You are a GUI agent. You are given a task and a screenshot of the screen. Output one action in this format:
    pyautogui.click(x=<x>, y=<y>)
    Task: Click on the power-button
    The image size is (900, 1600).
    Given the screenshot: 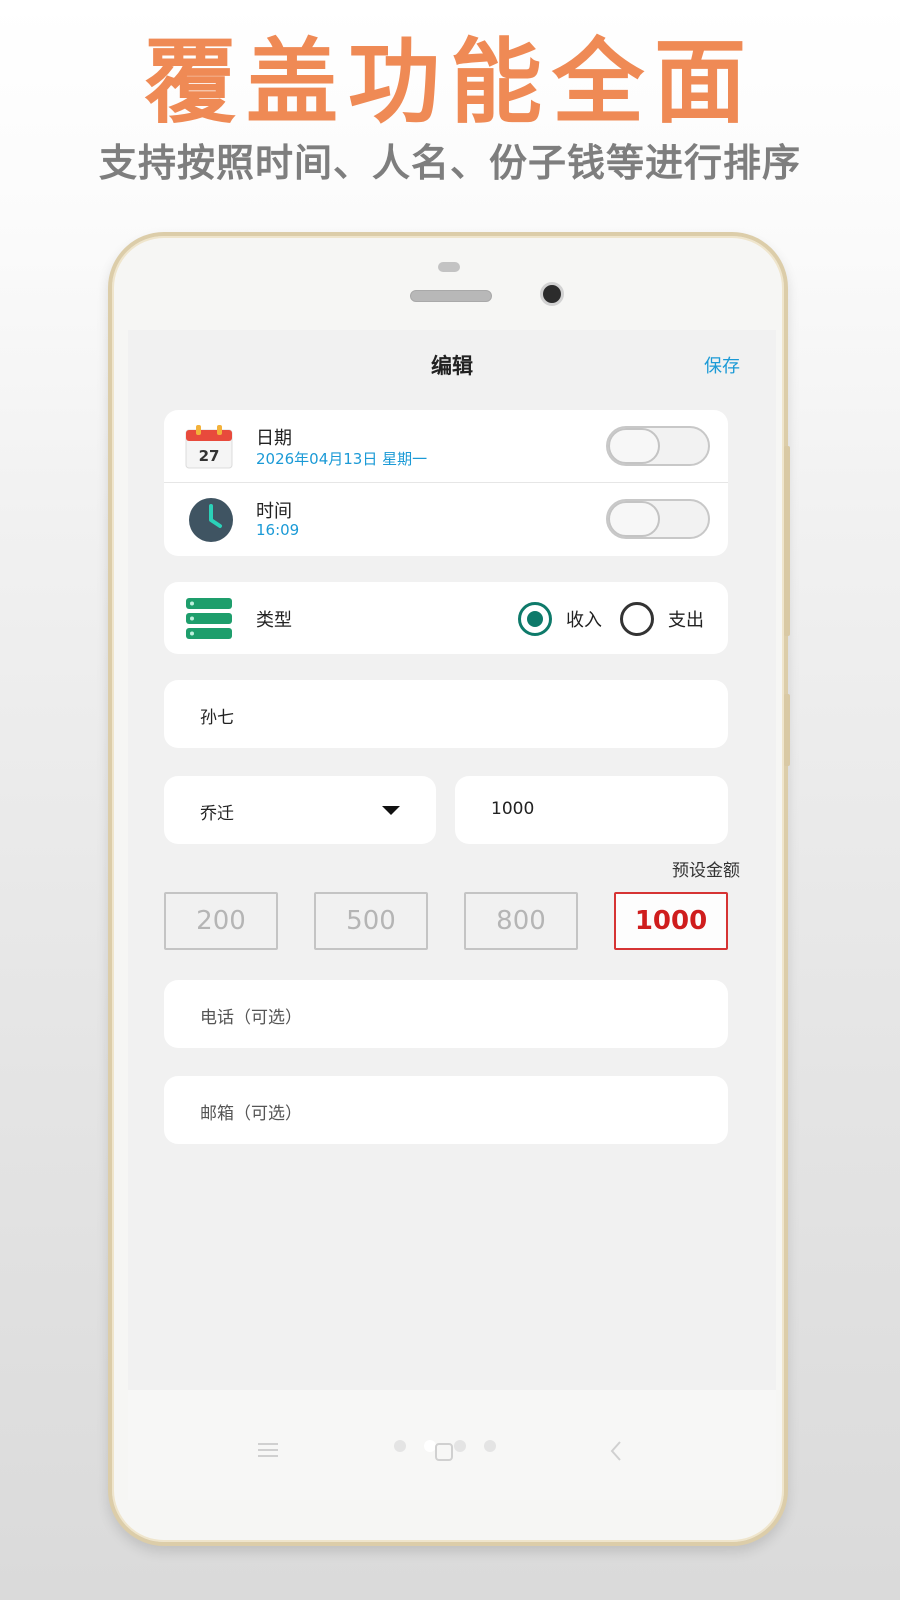 What is the action you would take?
    pyautogui.click(x=787, y=730)
    